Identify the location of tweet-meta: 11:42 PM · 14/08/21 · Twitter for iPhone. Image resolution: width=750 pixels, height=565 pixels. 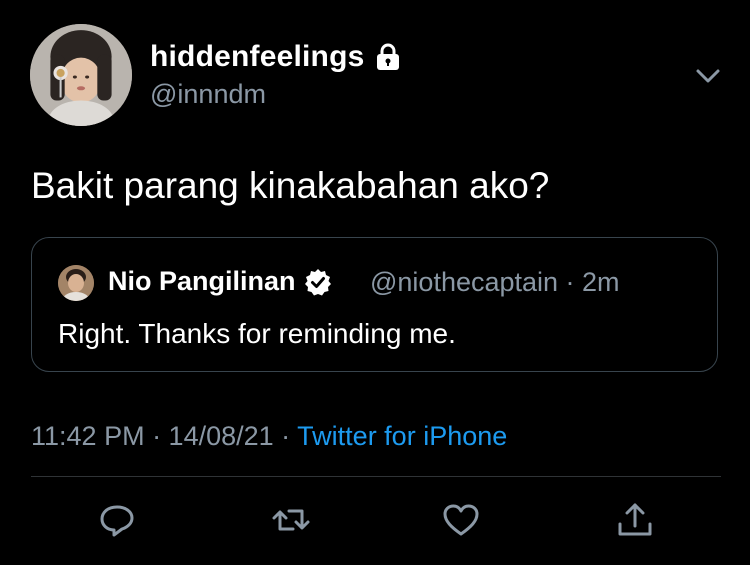
(269, 436).